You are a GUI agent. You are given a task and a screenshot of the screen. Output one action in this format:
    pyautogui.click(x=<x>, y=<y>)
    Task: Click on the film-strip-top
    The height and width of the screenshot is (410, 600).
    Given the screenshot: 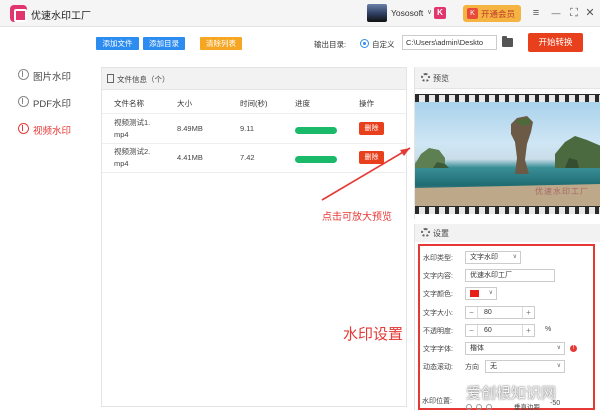 What is the action you would take?
    pyautogui.click(x=507, y=98)
    